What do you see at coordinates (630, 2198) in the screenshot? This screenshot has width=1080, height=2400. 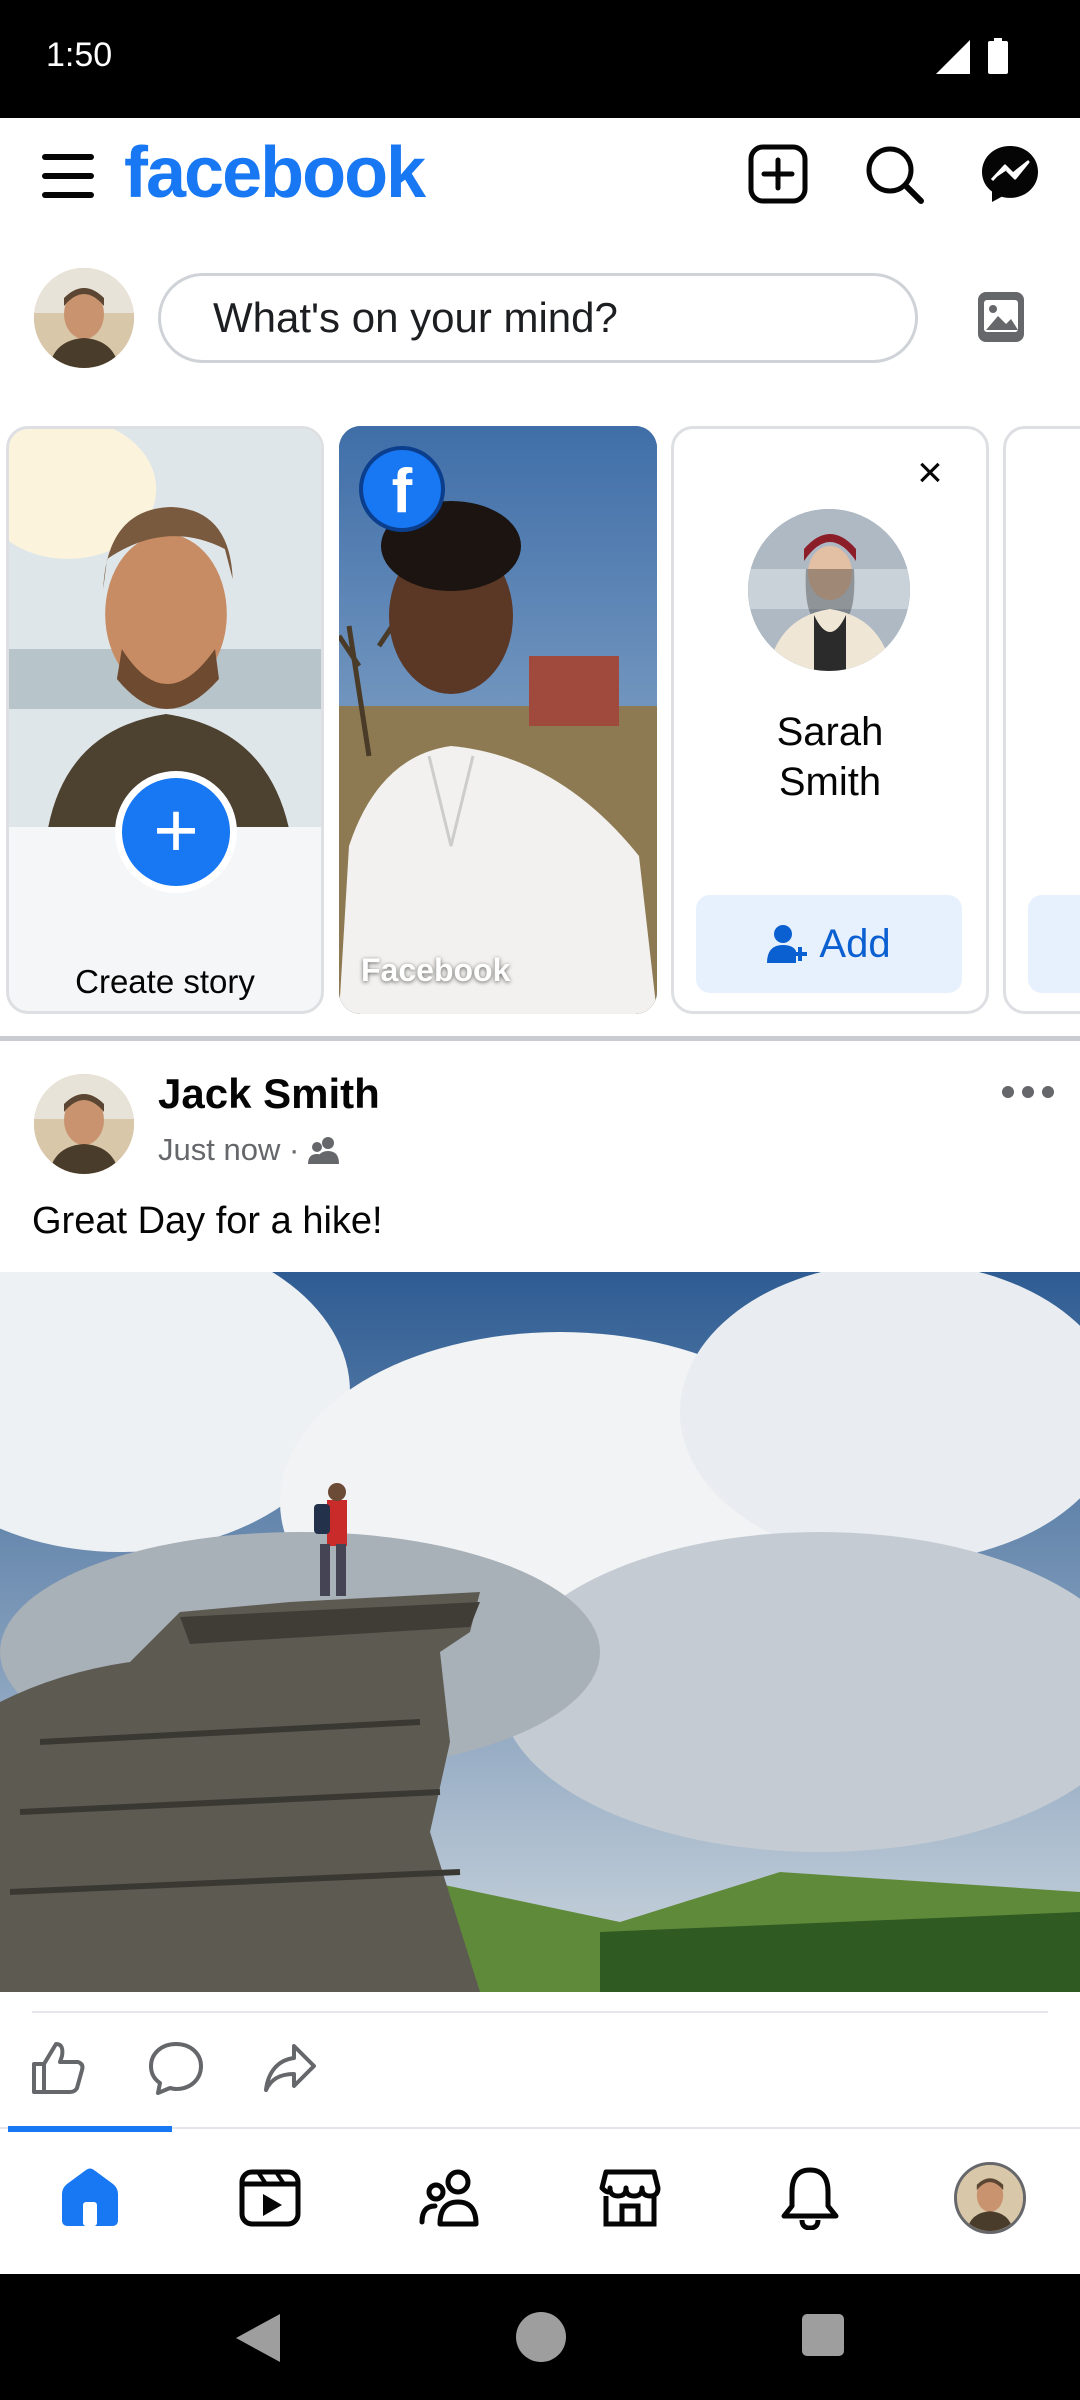 I see `marketplace-icon` at bounding box center [630, 2198].